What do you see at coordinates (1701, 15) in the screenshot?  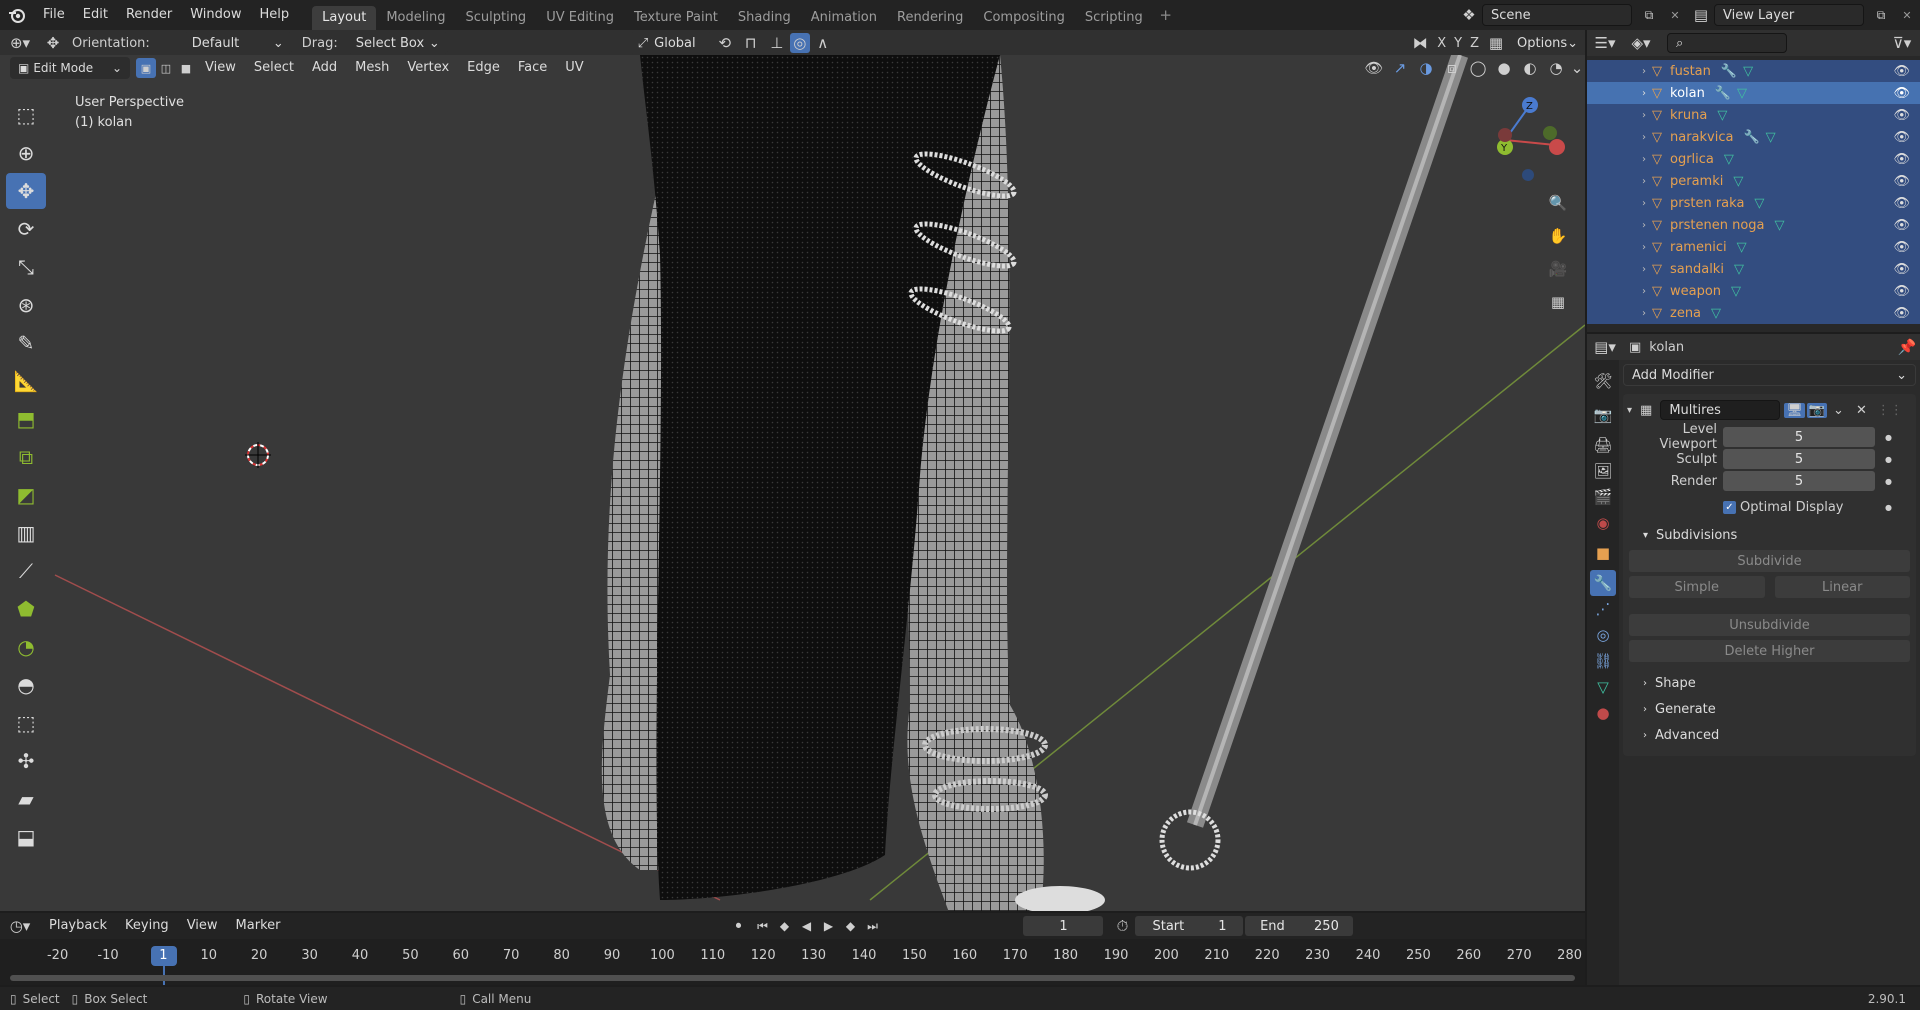 I see `view-layer-icon: ▤` at bounding box center [1701, 15].